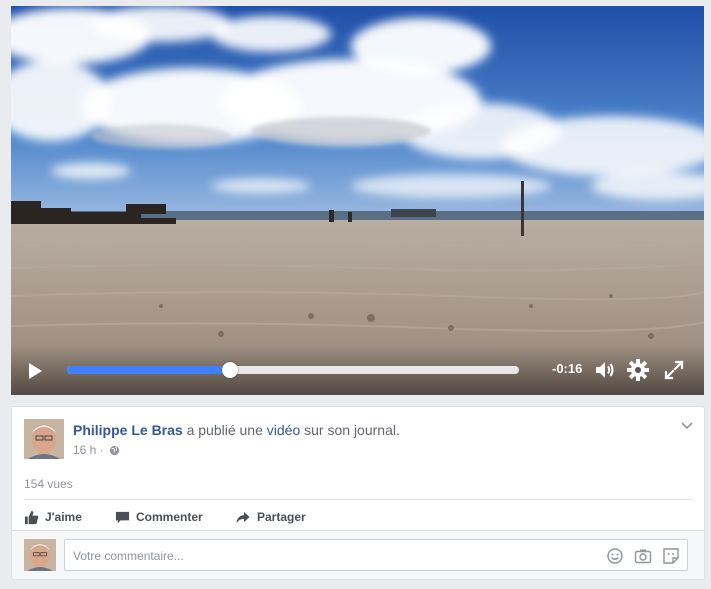  Describe the element at coordinates (243, 517) in the screenshot. I see `share-icon` at that location.